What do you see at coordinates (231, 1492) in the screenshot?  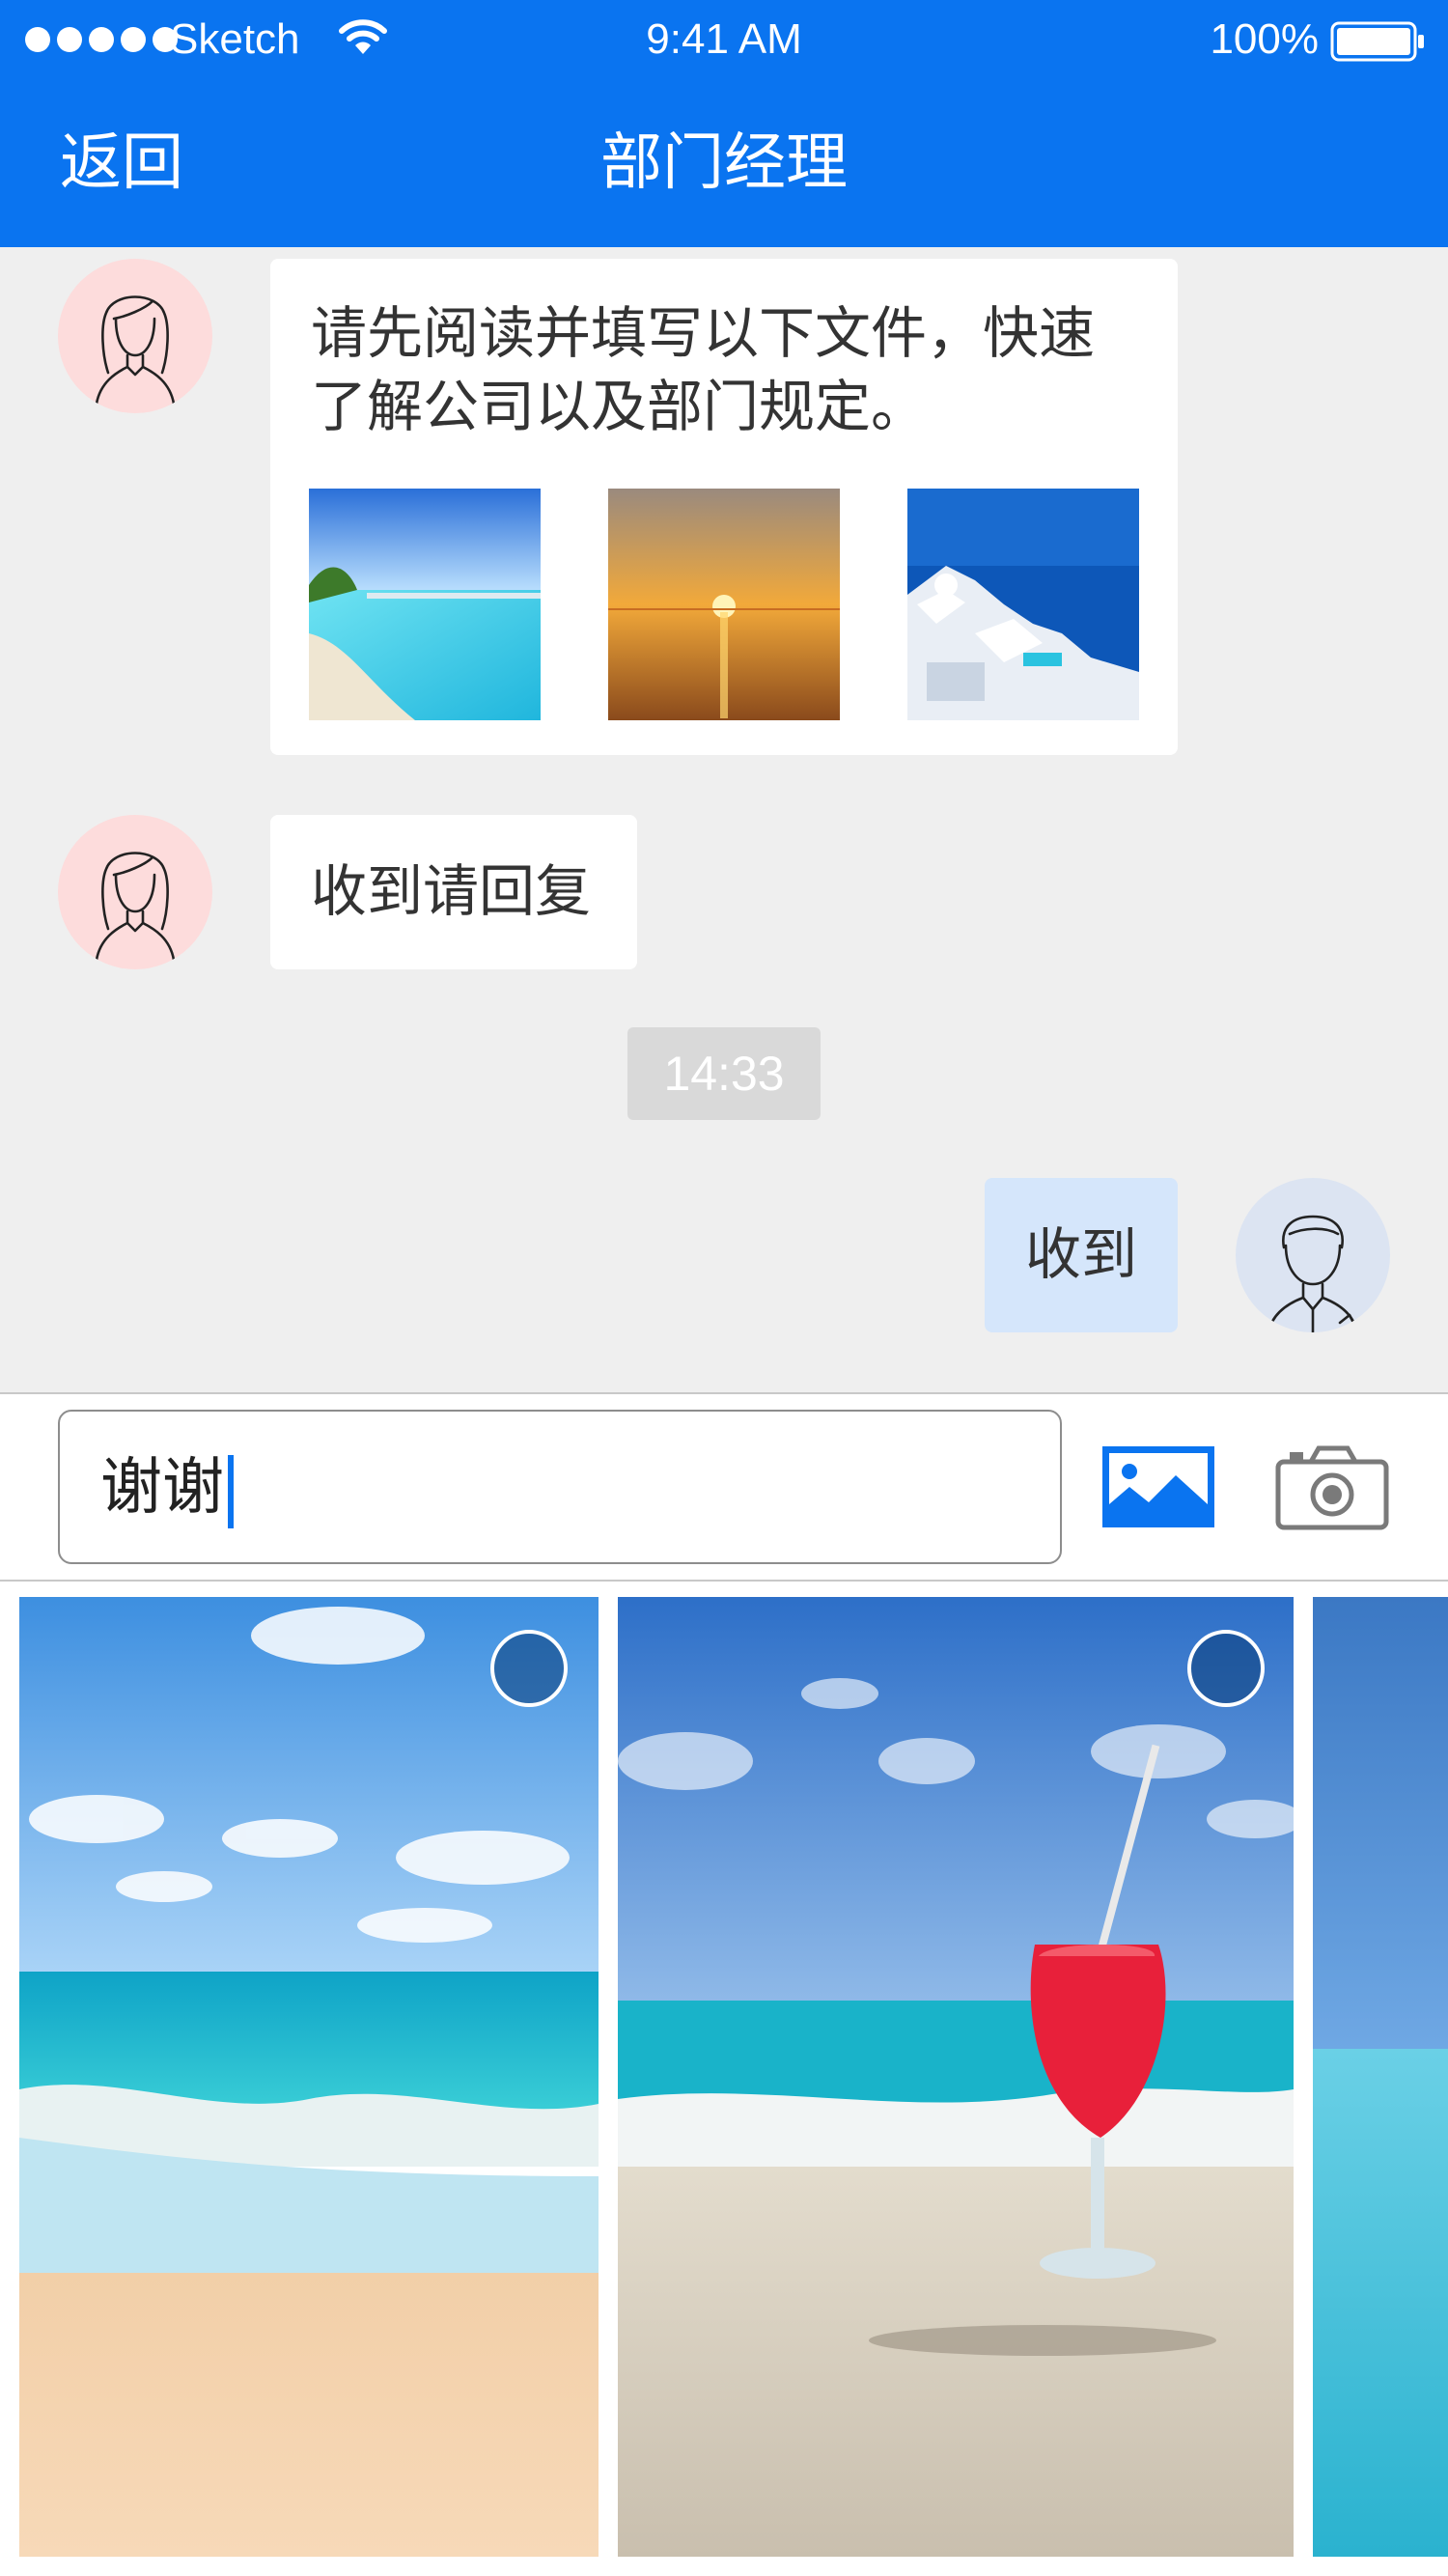 I see `text-cursor` at bounding box center [231, 1492].